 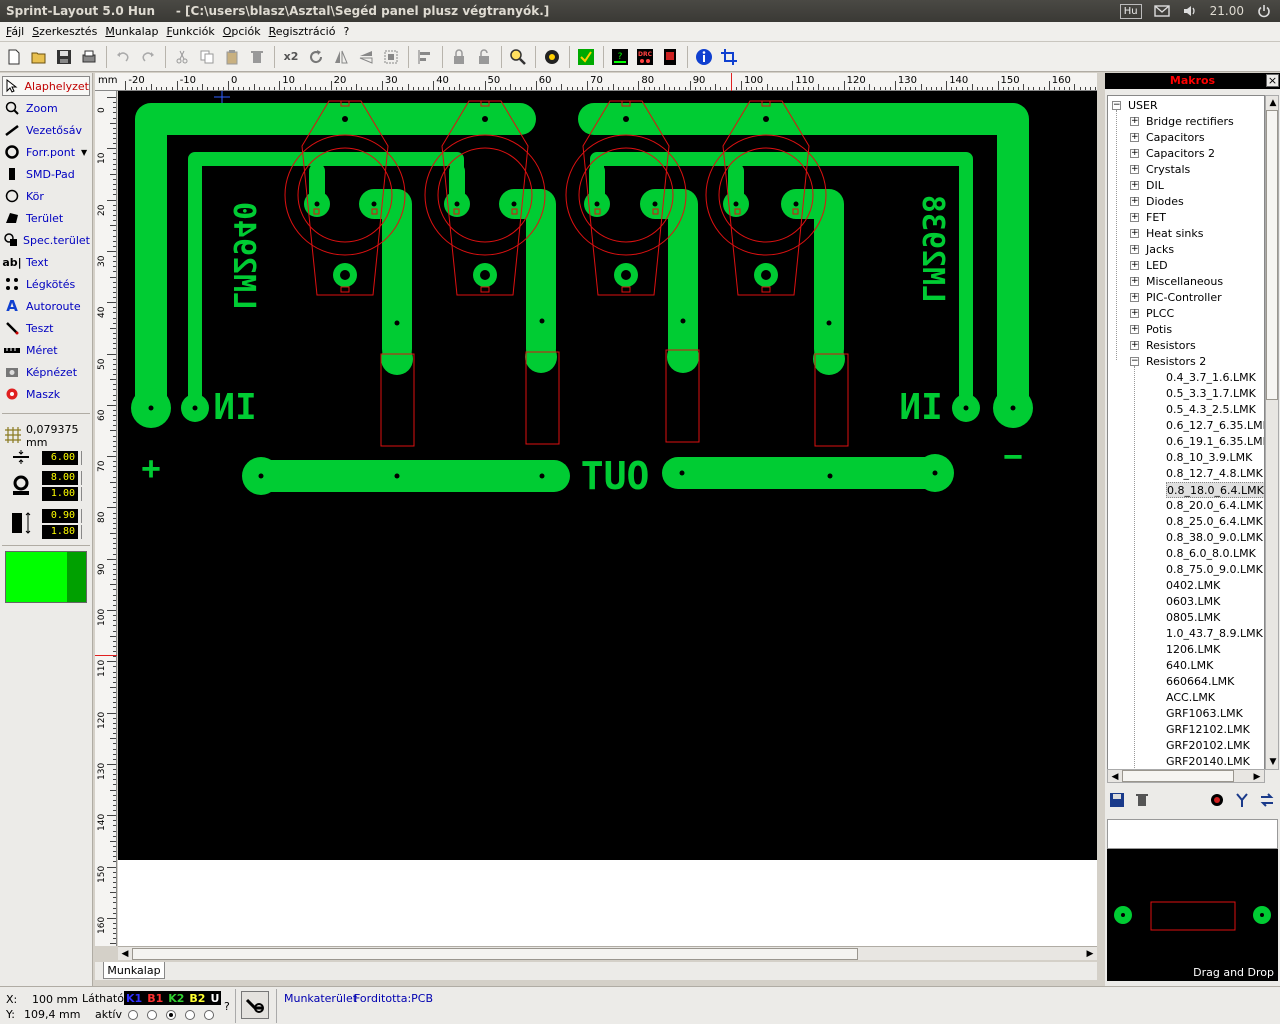 I want to click on tree-file: 0.6_12.7_6.35.LMK, so click(x=1215, y=426).